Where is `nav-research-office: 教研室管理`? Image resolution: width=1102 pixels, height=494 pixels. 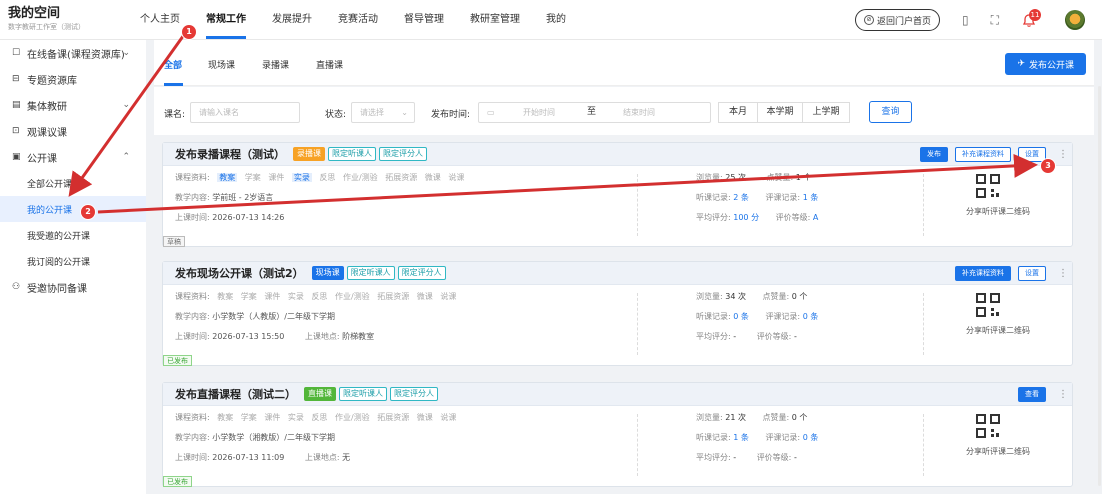 nav-research-office: 教研室管理 is located at coordinates (495, 20).